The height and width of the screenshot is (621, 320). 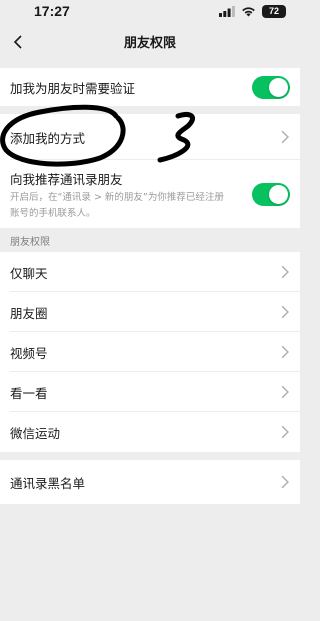 I want to click on blacklist-row: 通讯录黑名单, so click(x=150, y=482).